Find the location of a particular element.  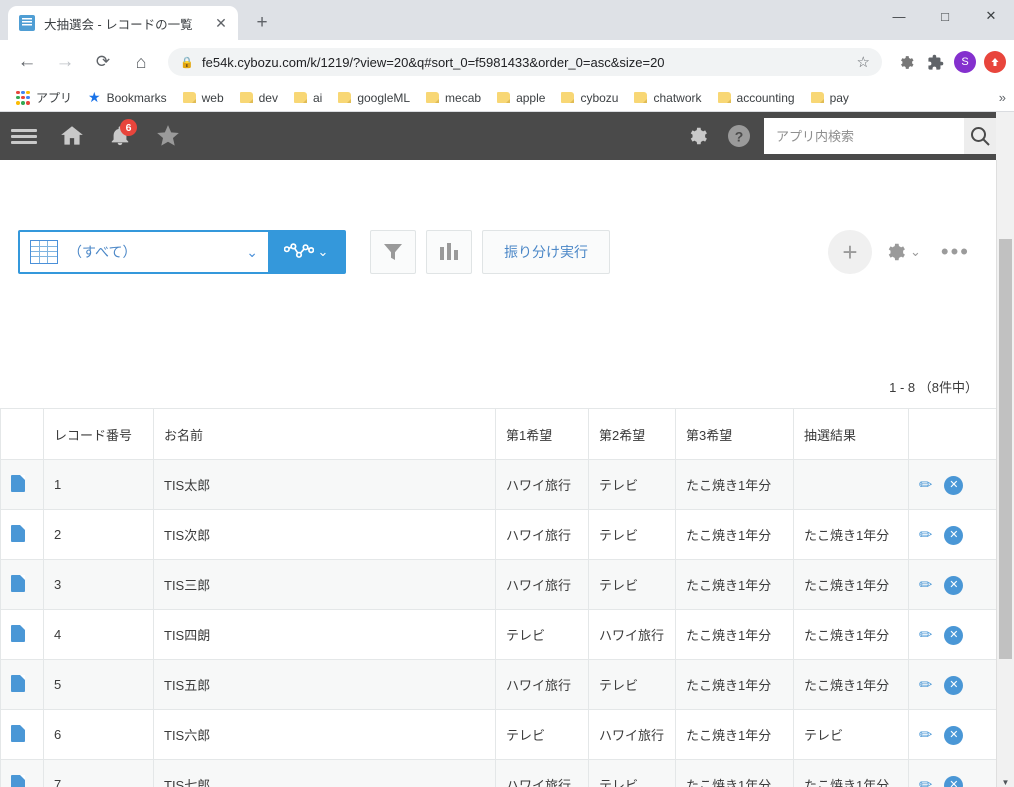

home-icon is located at coordinates (72, 136).